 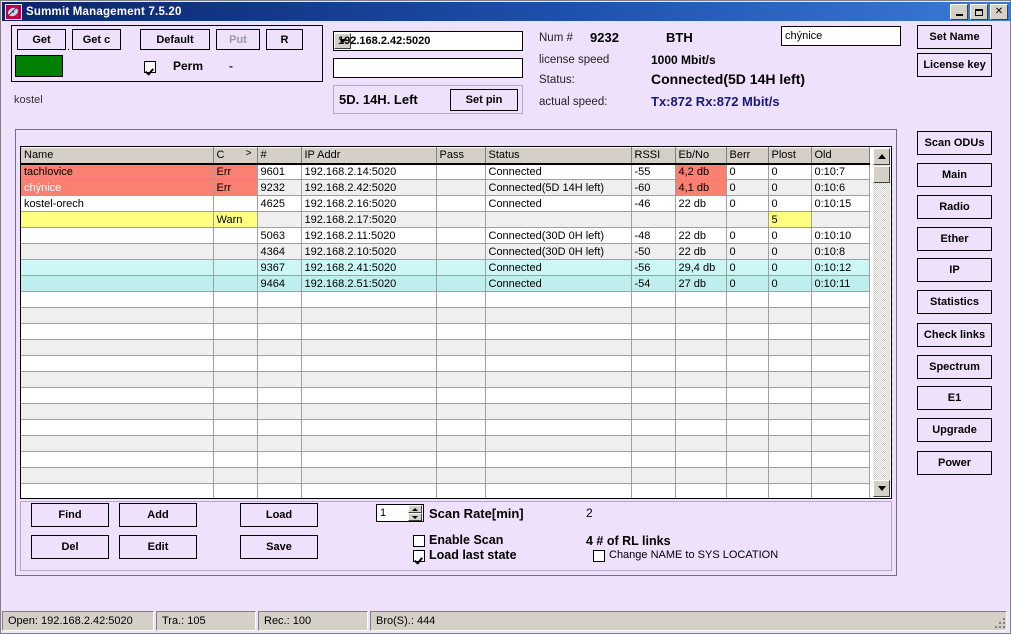 What do you see at coordinates (881, 156) in the screenshot?
I see `scroll-up-arrow-icon` at bounding box center [881, 156].